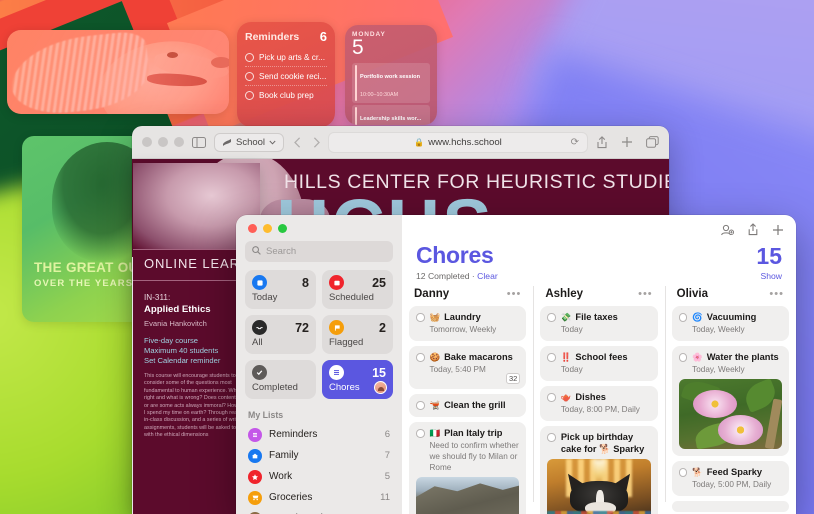 Image resolution: width=814 pixels, height=514 pixels. Describe the element at coordinates (730, 414) in the screenshot. I see `task-attachment-image-flowers` at that location.